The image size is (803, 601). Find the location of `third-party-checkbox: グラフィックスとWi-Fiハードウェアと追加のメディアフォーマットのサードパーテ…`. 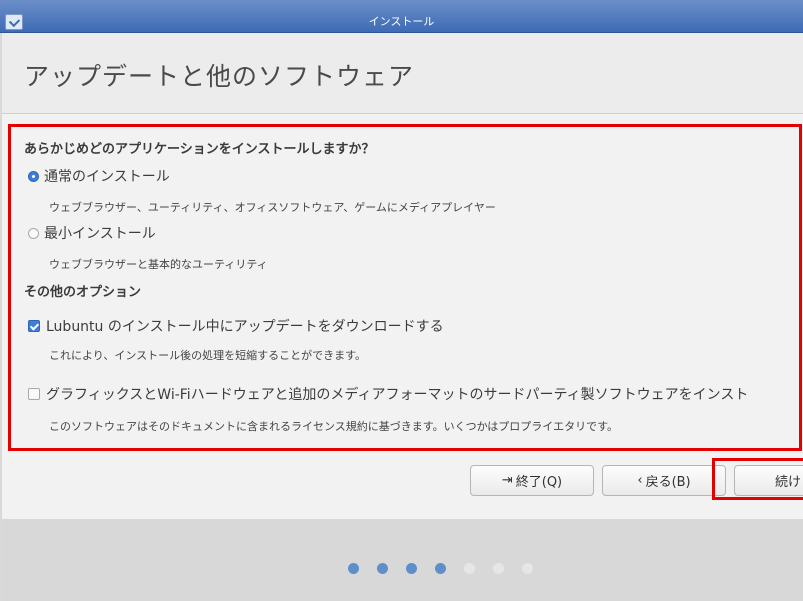

third-party-checkbox: グラフィックスとWi-Fiハードウェアと追加のメディアフォーマットのサードパーテ… is located at coordinates (413, 394).